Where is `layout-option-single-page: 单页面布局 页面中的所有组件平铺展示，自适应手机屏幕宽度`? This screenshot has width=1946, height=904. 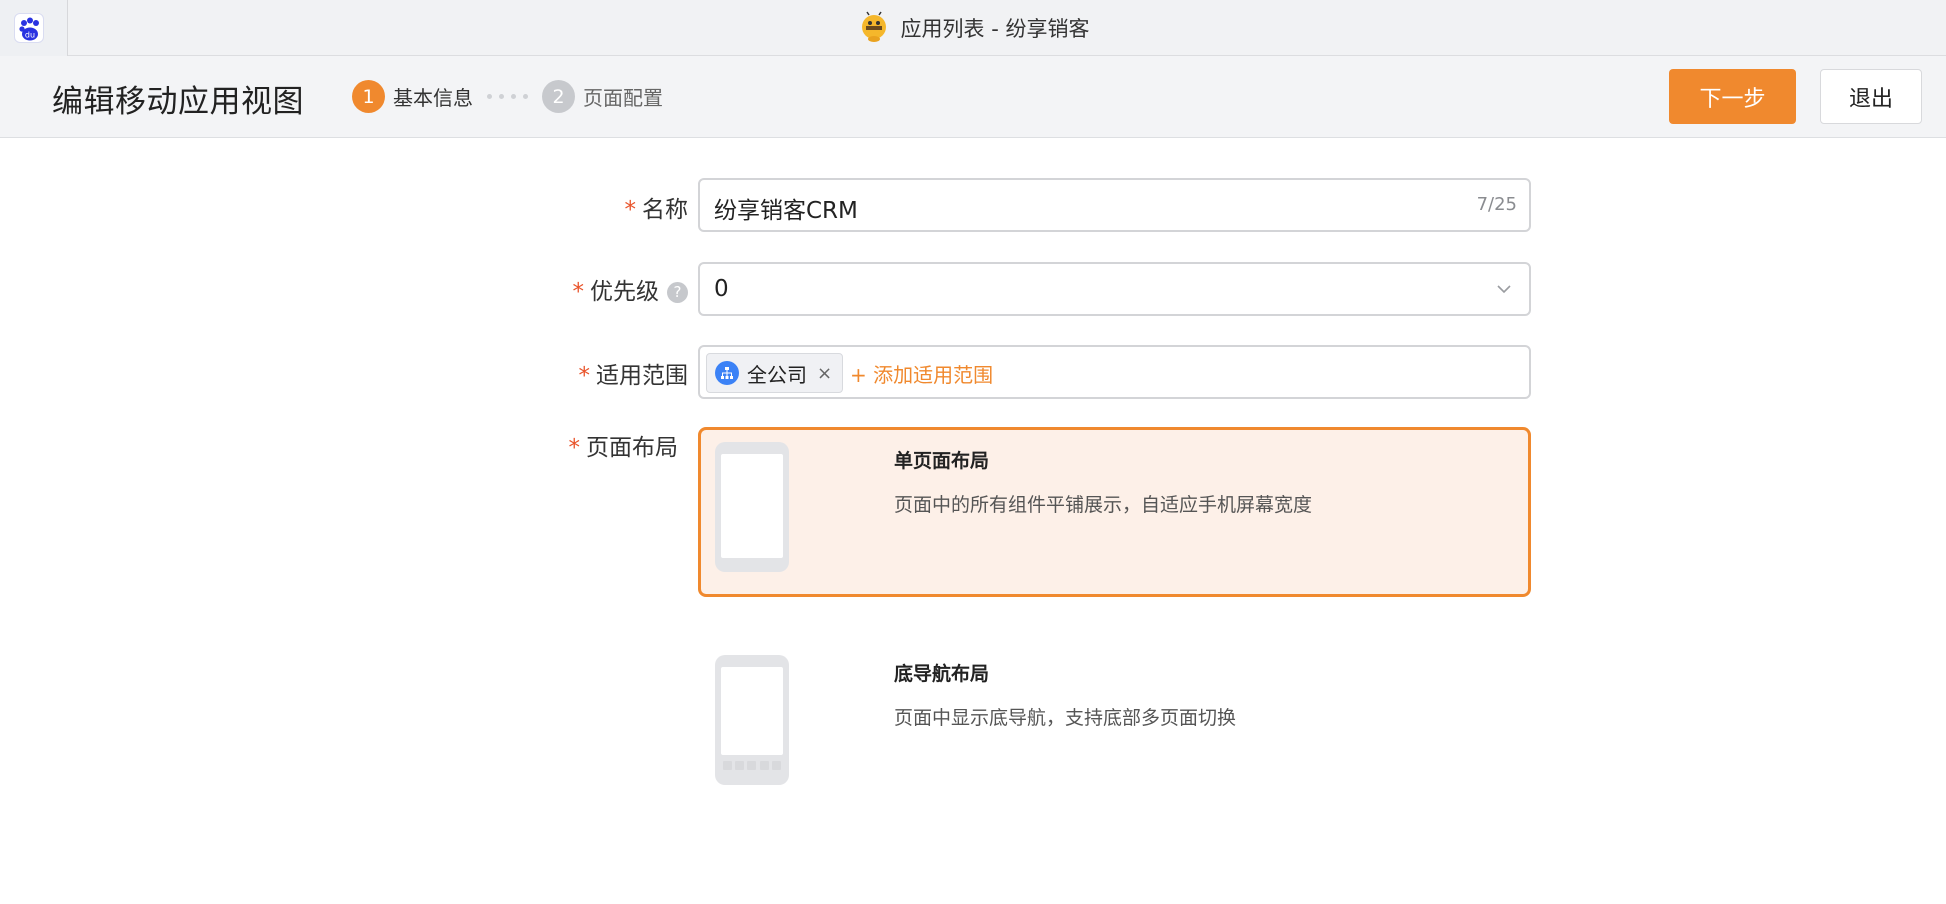
layout-option-single-page: 单页面布局 页面中的所有组件平铺展示，自适应手机屏幕宽度 is located at coordinates (1114, 512).